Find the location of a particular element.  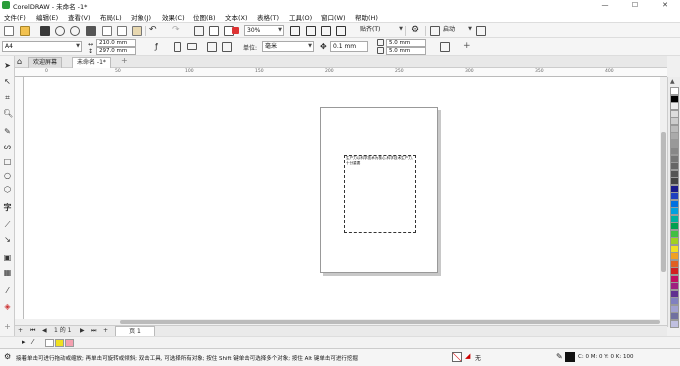

add-tool-icon: + is located at coordinates (7, 326).